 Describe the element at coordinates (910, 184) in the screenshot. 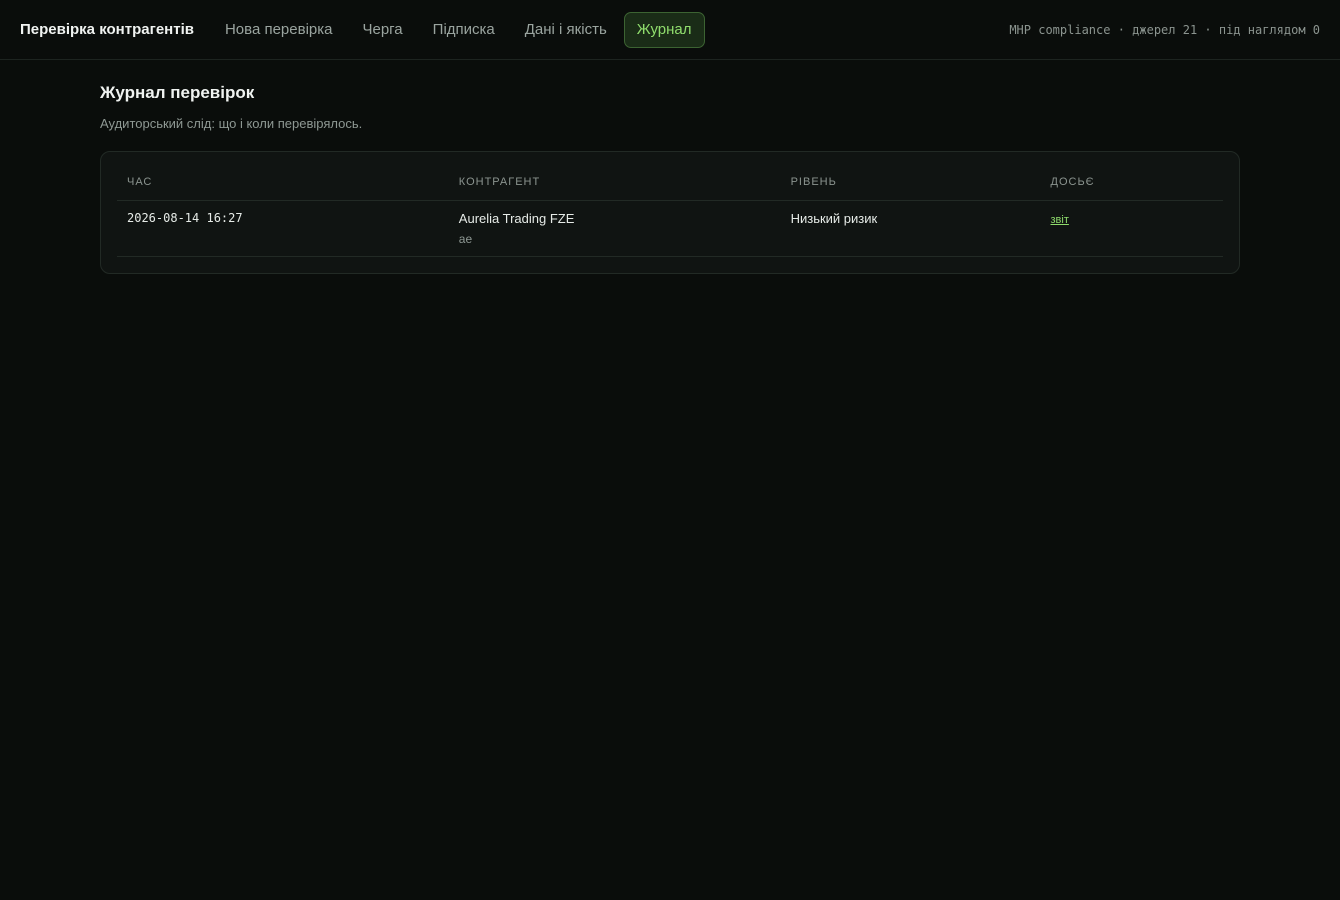

I see `column-level: РІВЕНЬ` at that location.